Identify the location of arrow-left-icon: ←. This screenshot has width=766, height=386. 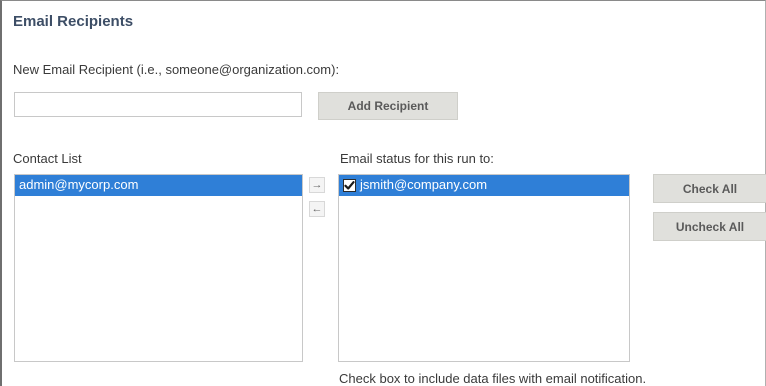
(317, 208).